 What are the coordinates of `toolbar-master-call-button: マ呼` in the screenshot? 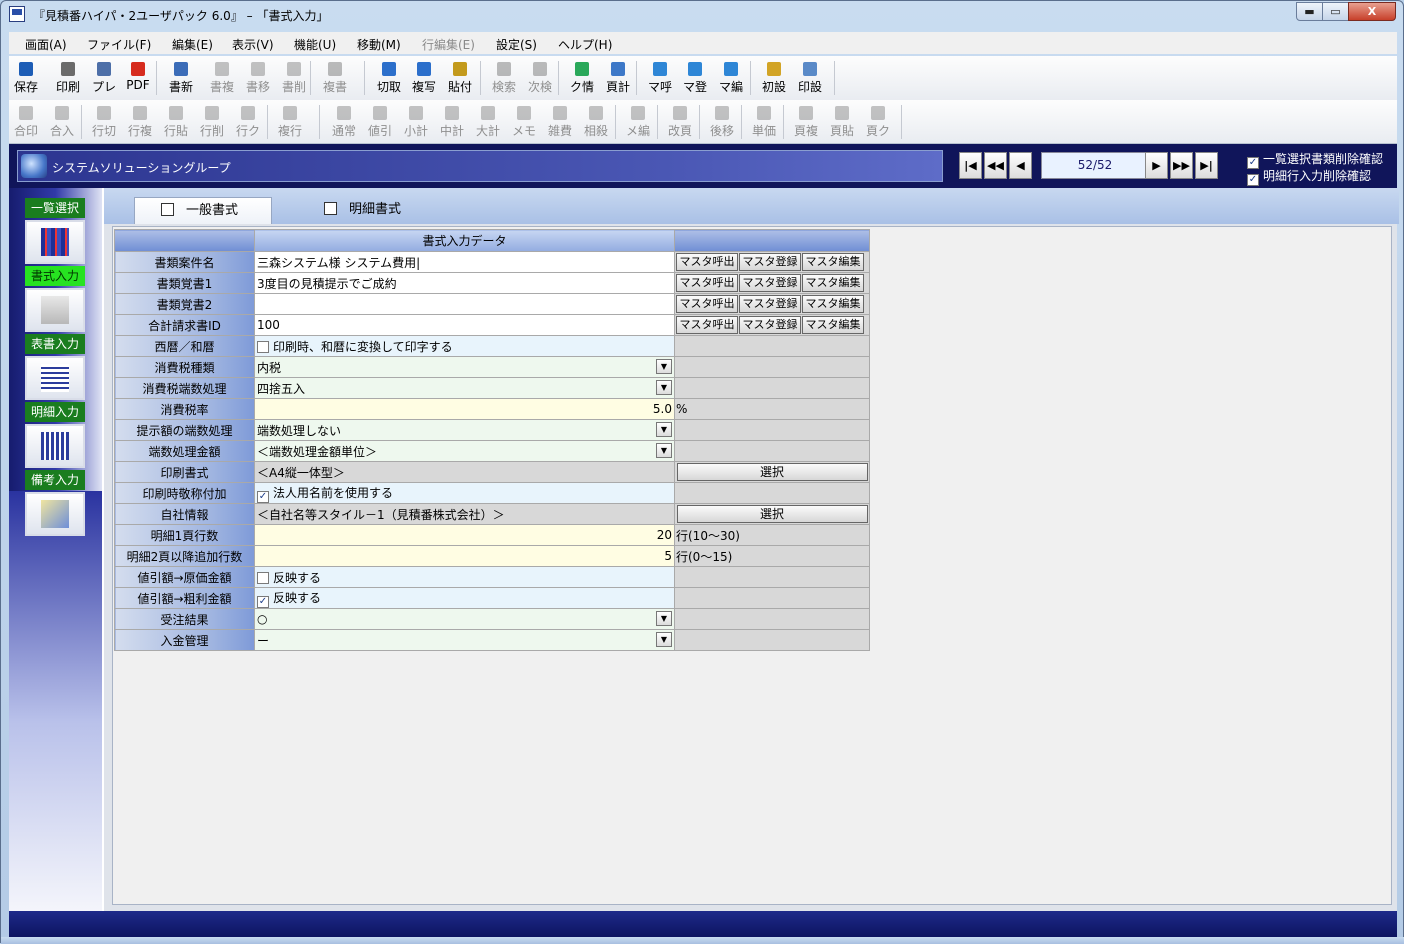 It's located at (660, 78).